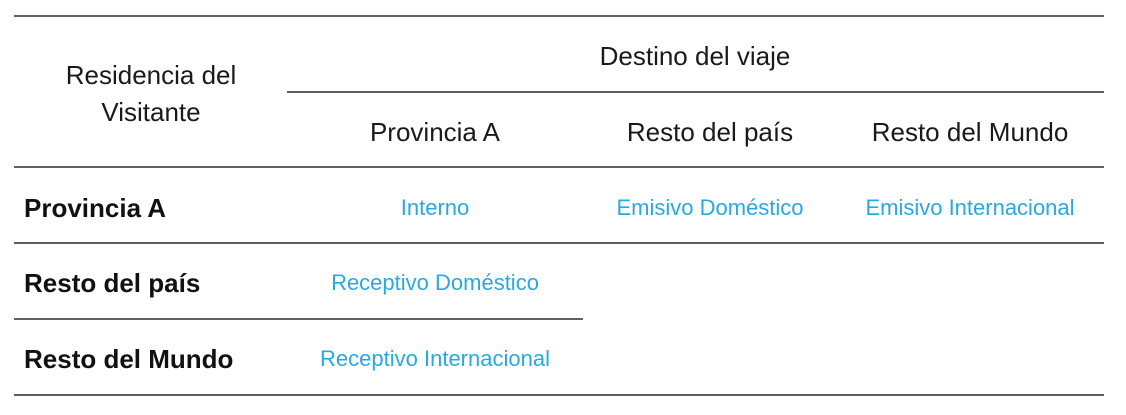  I want to click on column-header-resto-del-mundo: Resto del Mundo, so click(970, 132).